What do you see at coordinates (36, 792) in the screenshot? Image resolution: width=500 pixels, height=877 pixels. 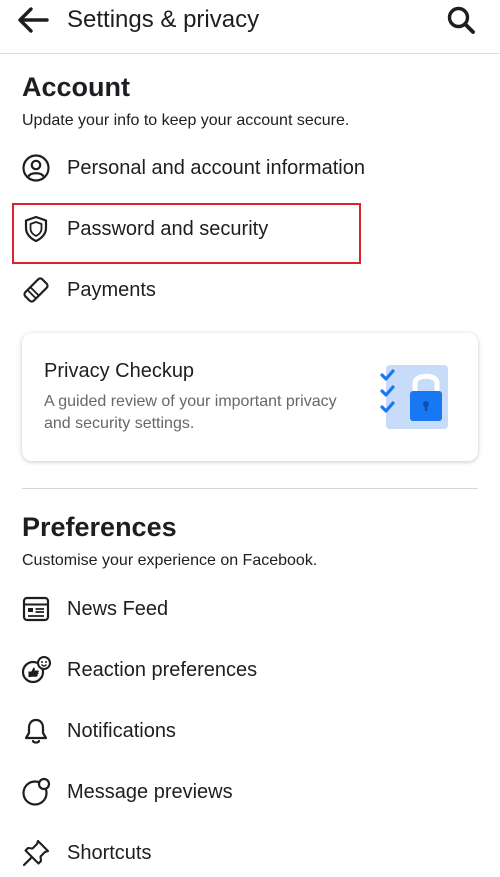 I see `message-preview-icon` at bounding box center [36, 792].